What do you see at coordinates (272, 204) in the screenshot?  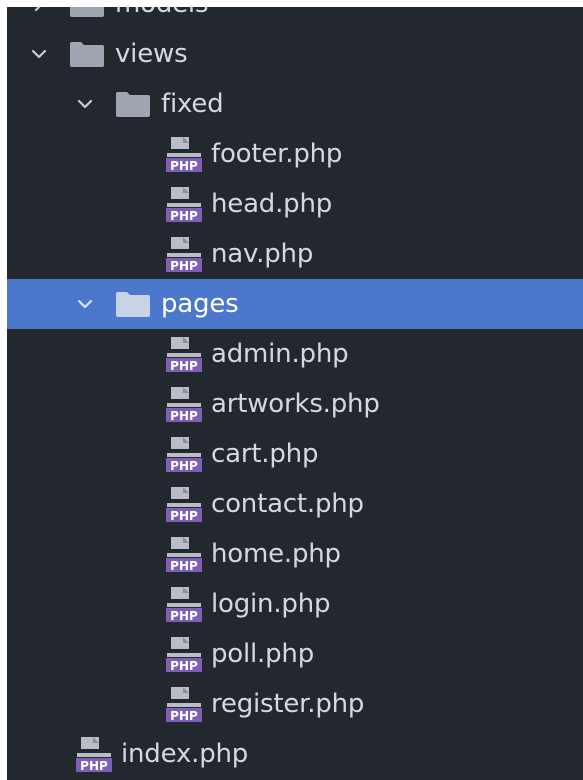 I see `tree-item-label: head.php` at bounding box center [272, 204].